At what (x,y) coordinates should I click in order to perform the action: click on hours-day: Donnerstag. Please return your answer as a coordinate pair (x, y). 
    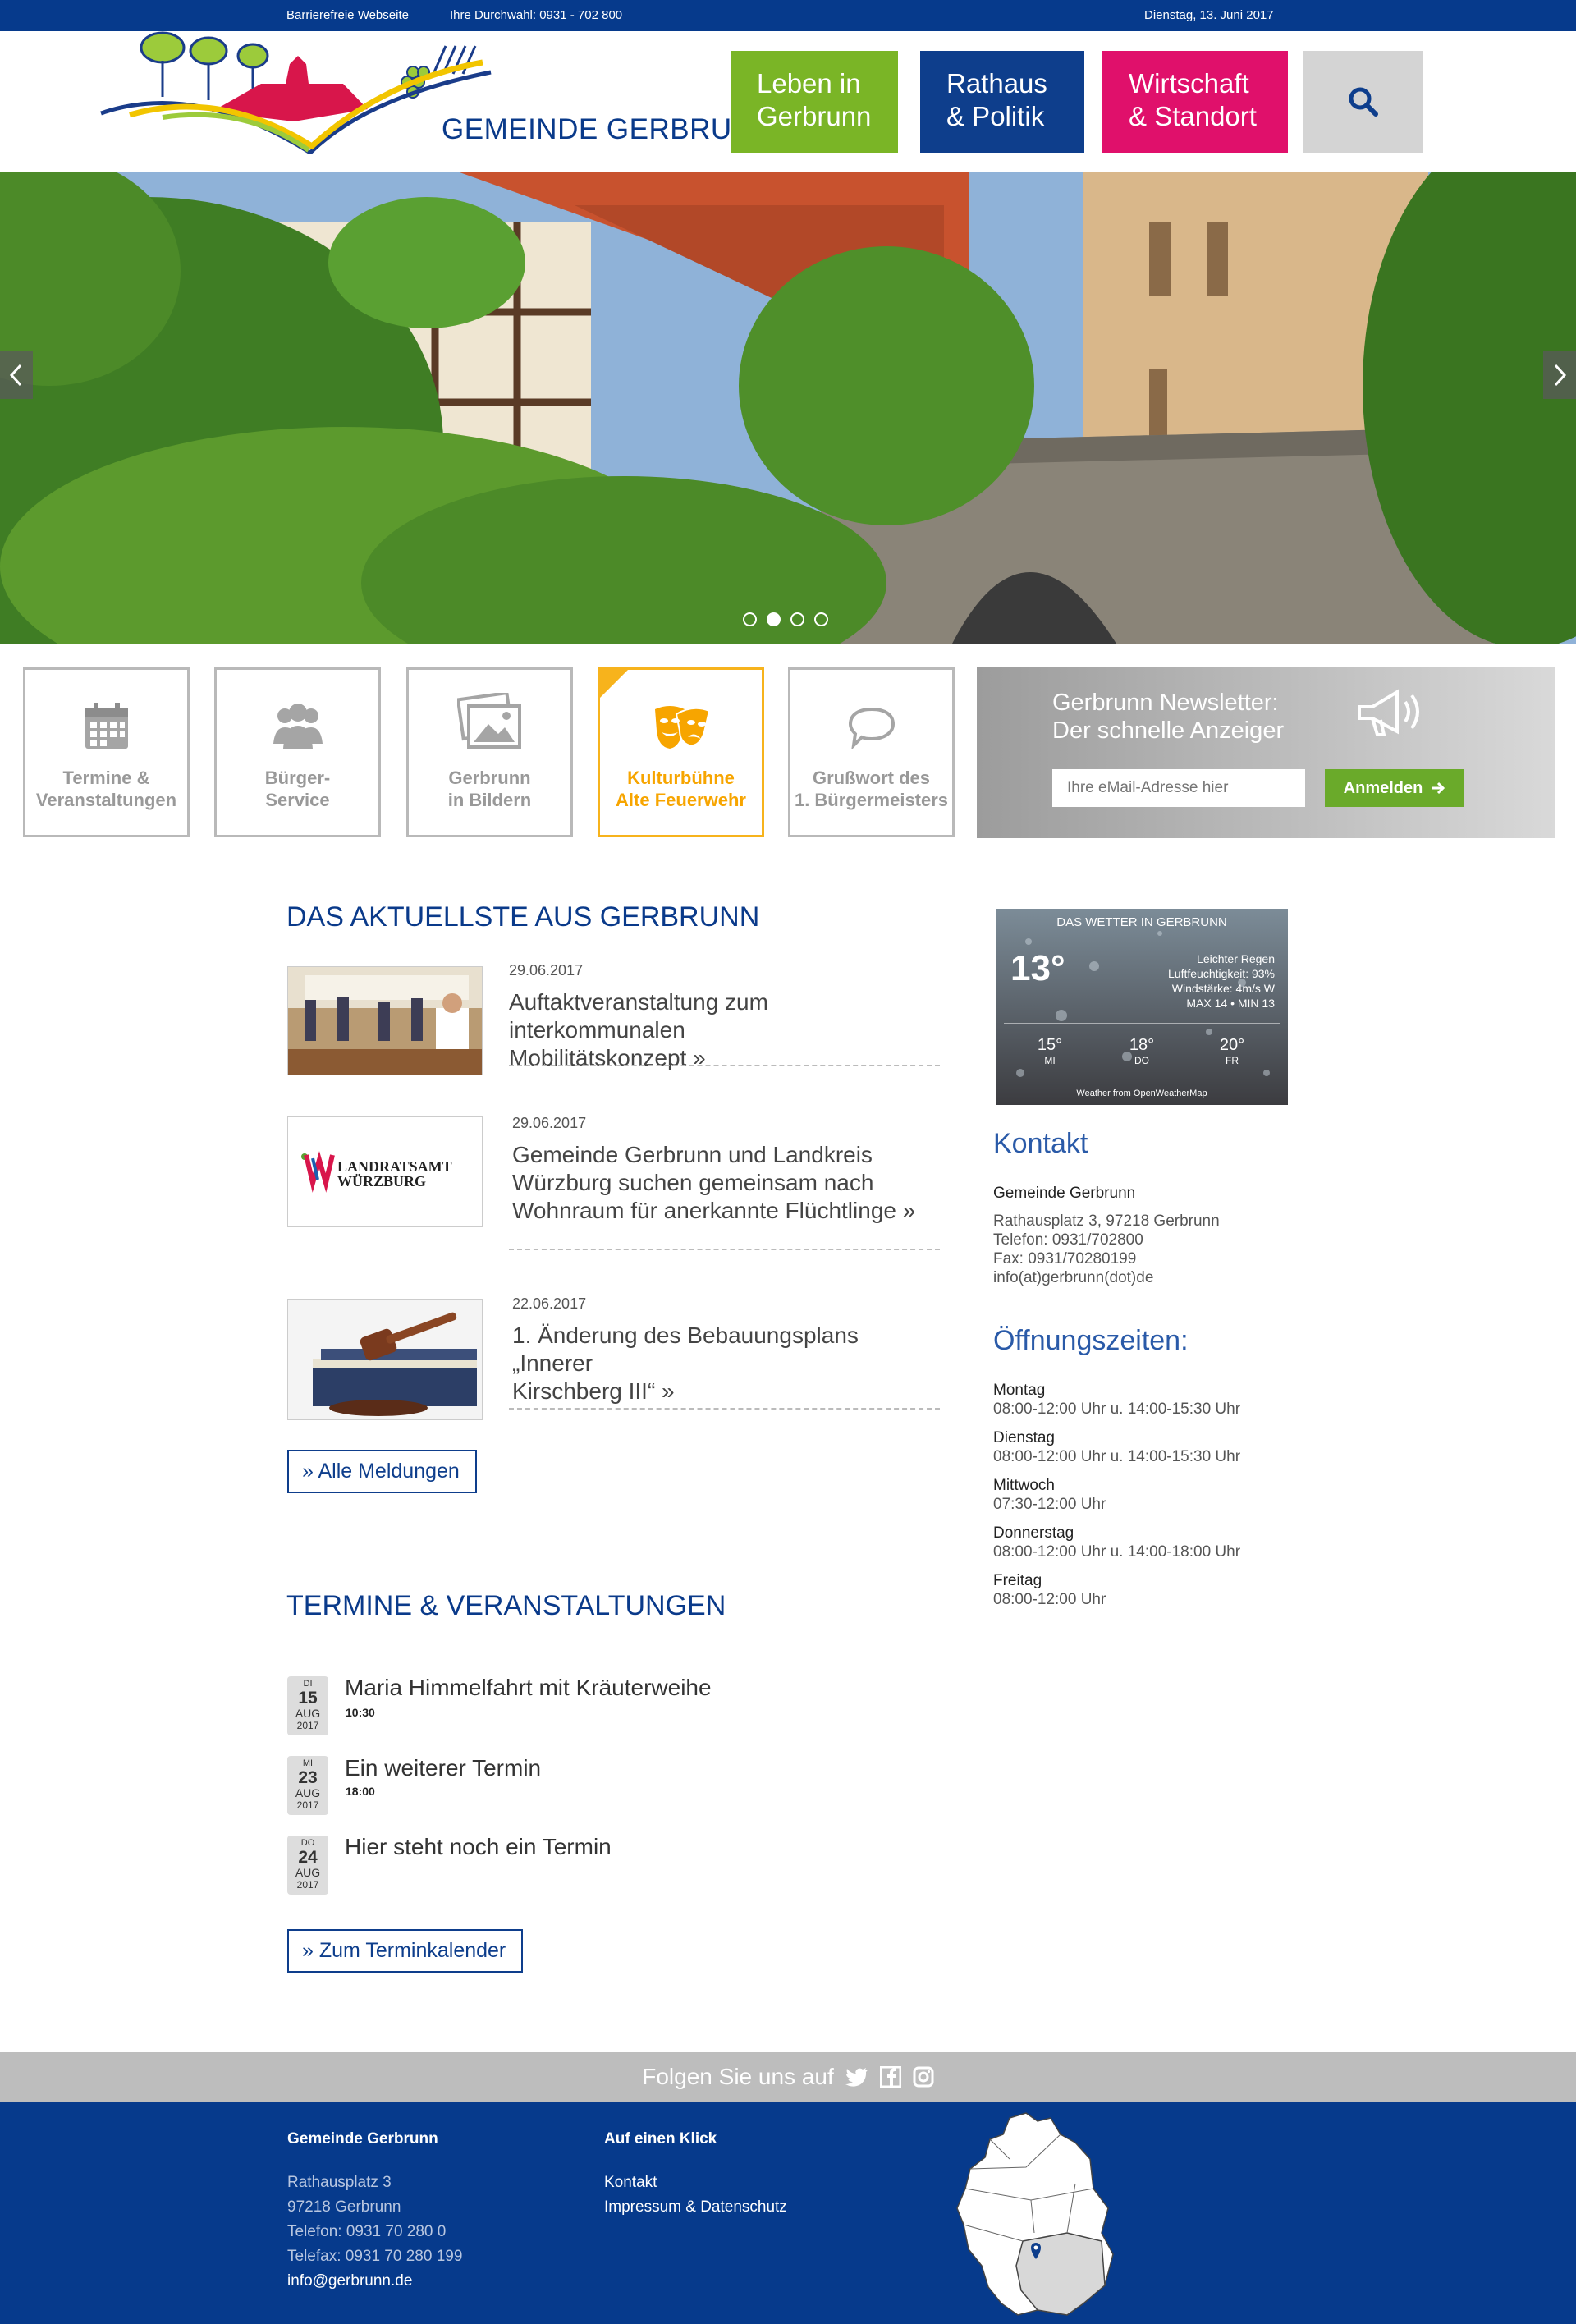
    Looking at the image, I should click on (1034, 1533).